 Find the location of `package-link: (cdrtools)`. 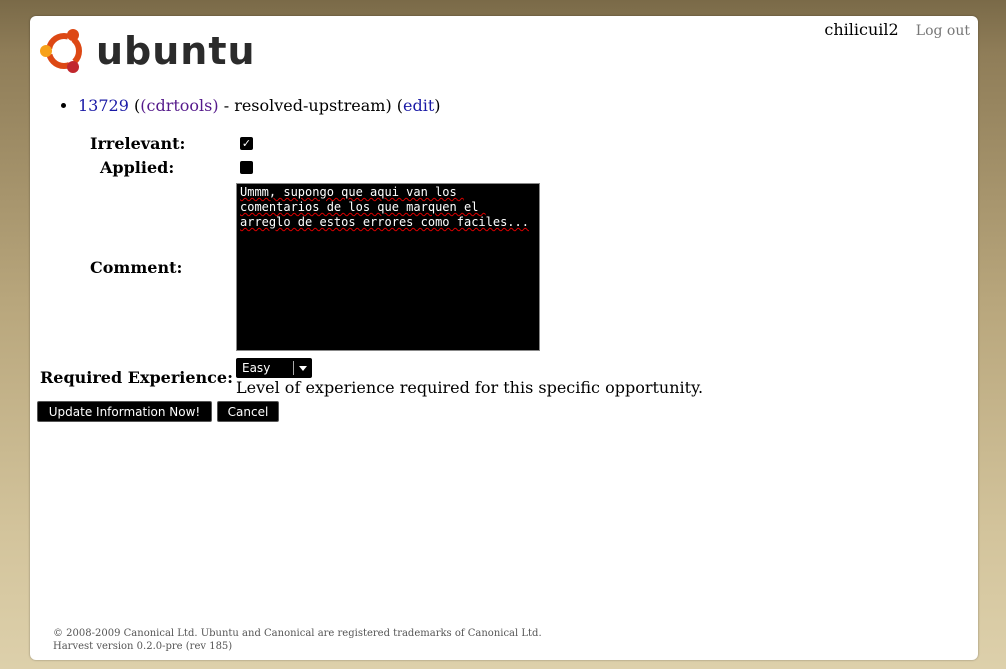

package-link: (cdrtools) is located at coordinates (179, 105).